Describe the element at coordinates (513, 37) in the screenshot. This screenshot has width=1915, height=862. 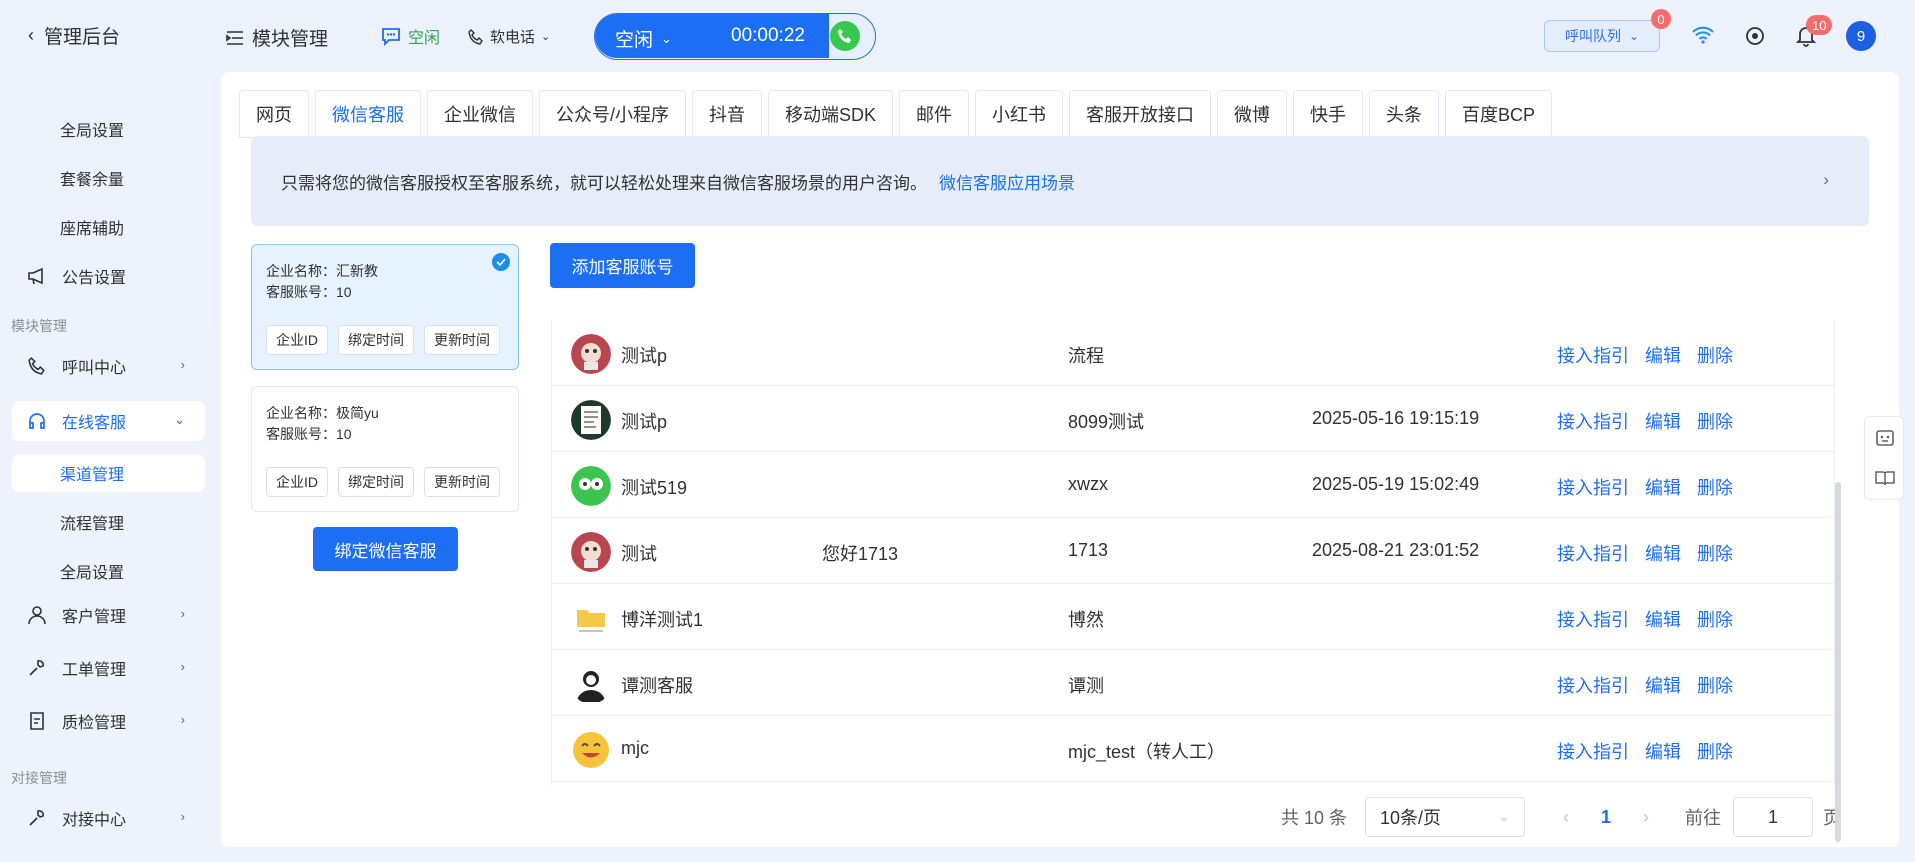
I see `soft-phone-label: 软电话` at that location.